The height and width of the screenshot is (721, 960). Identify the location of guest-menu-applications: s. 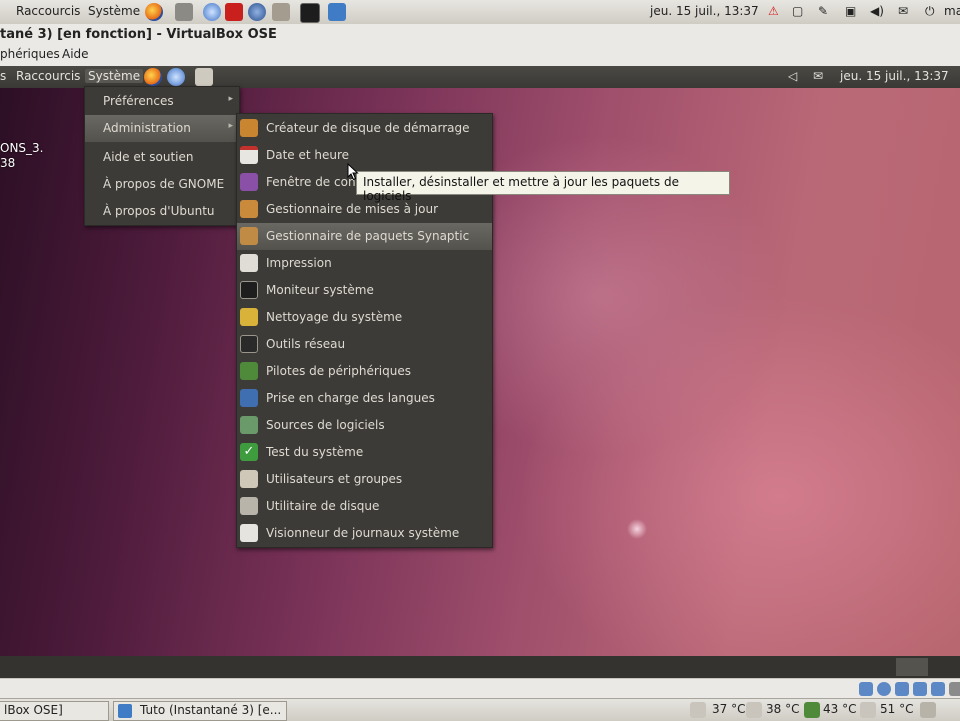
(3, 76).